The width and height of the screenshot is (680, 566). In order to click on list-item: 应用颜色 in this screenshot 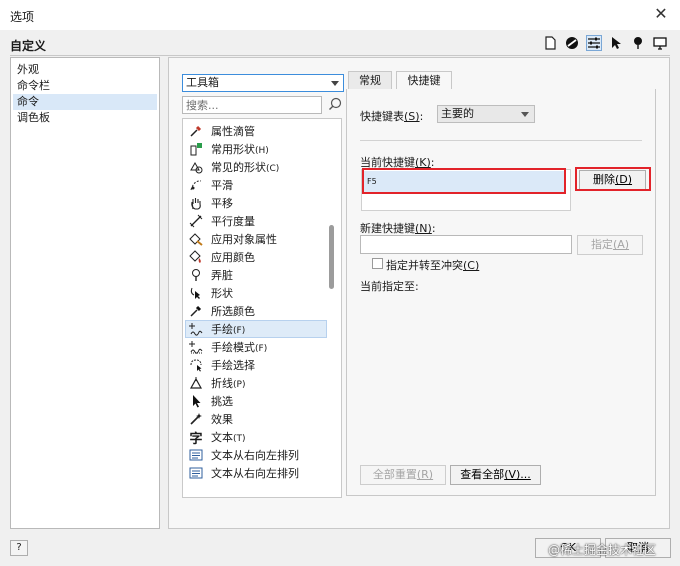, I will do `click(257, 257)`.